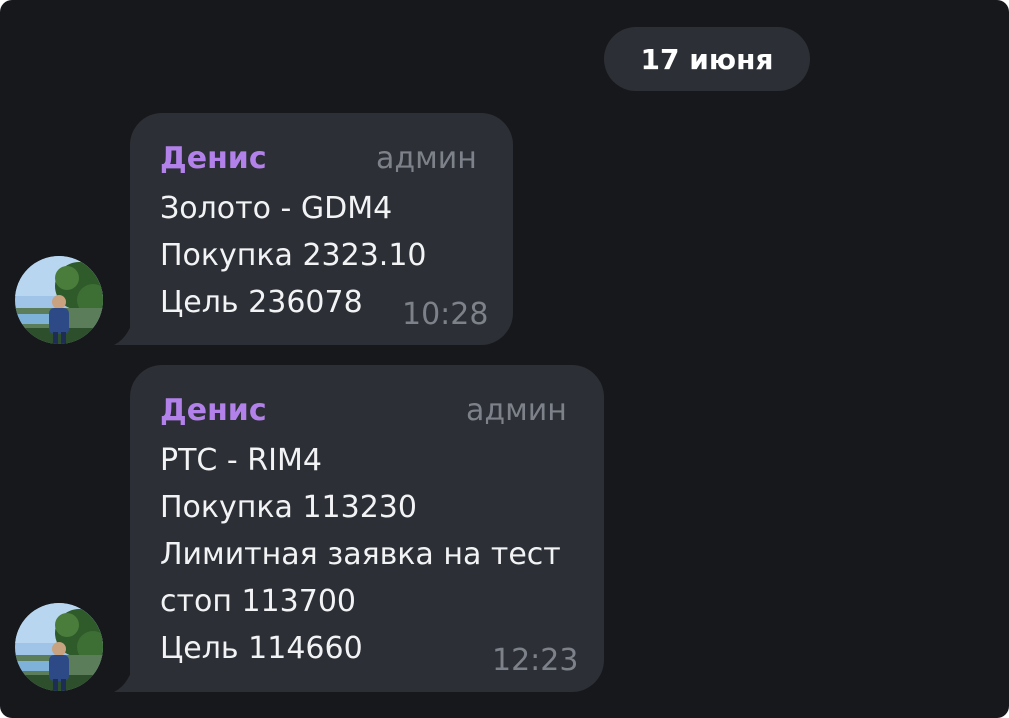  I want to click on message-line: Золото - GDM4, so click(276, 208).